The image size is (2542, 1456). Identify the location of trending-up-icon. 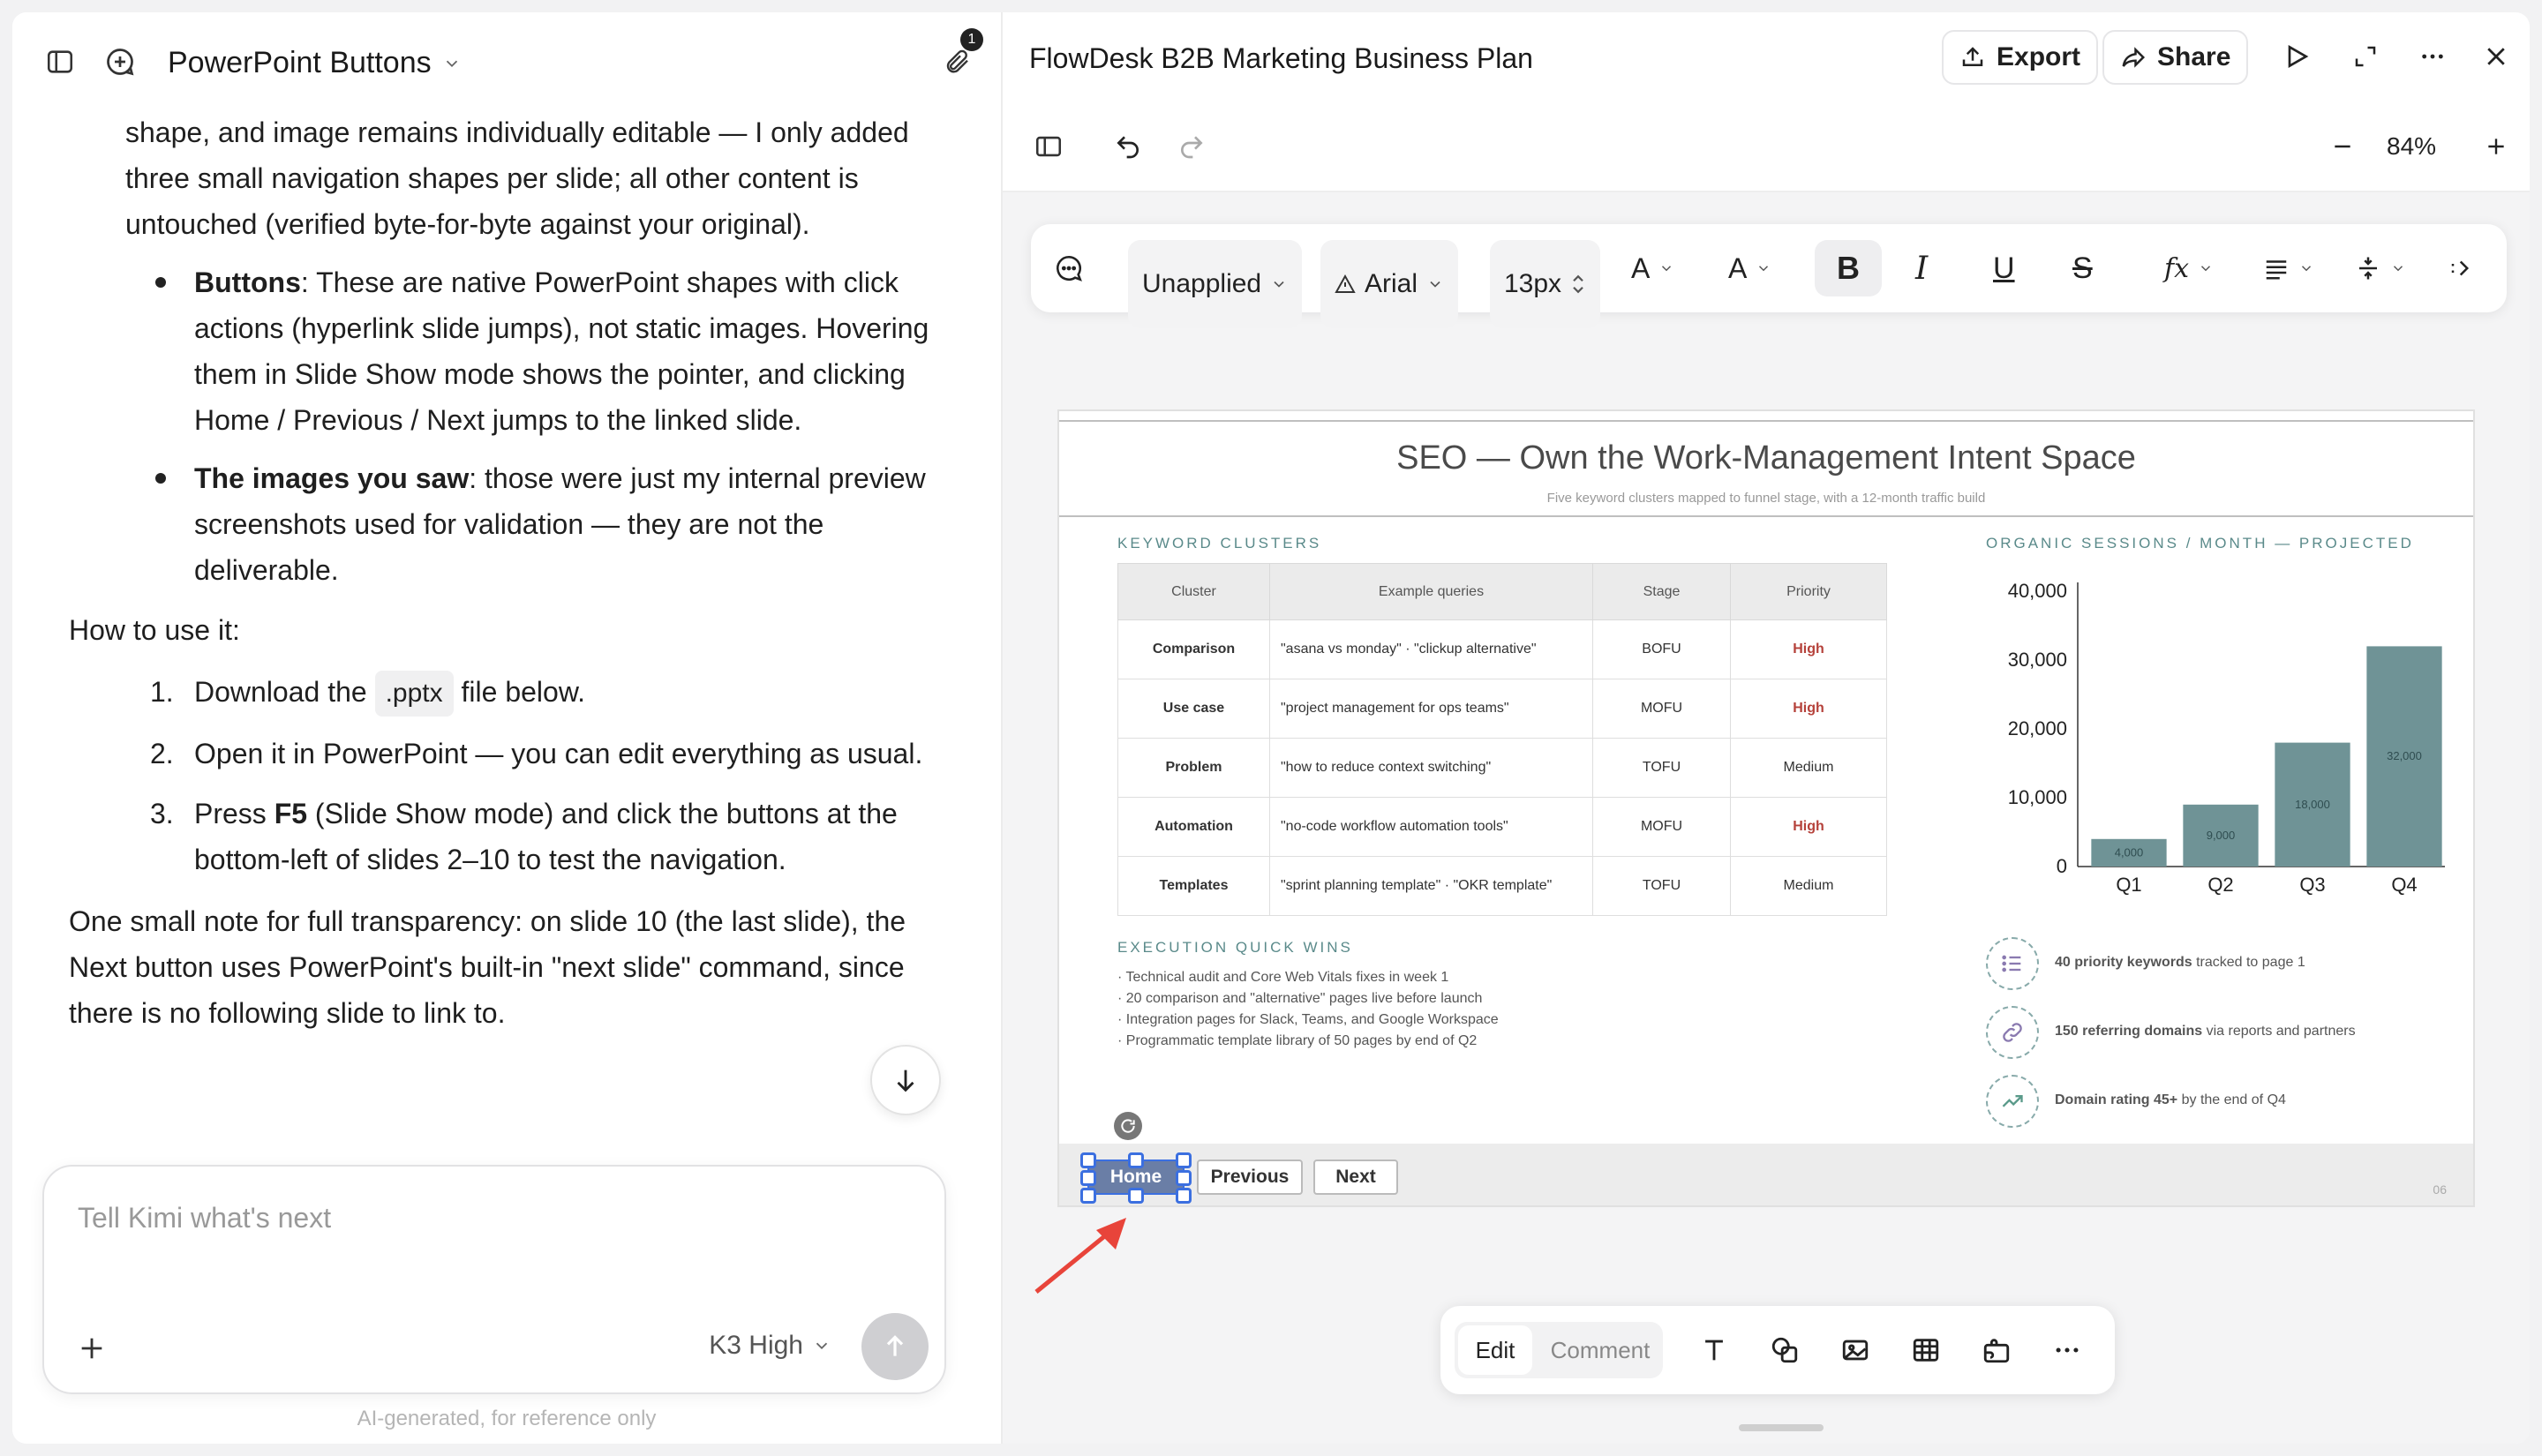
(2013, 1101).